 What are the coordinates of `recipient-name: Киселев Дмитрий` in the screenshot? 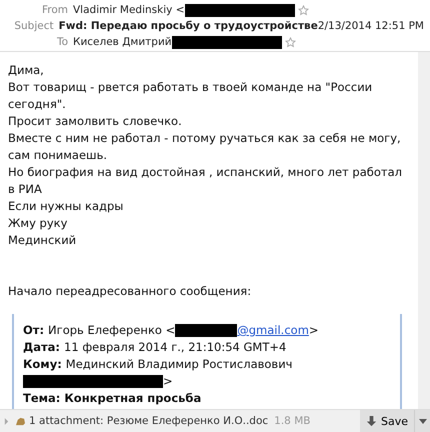 It's located at (122, 42).